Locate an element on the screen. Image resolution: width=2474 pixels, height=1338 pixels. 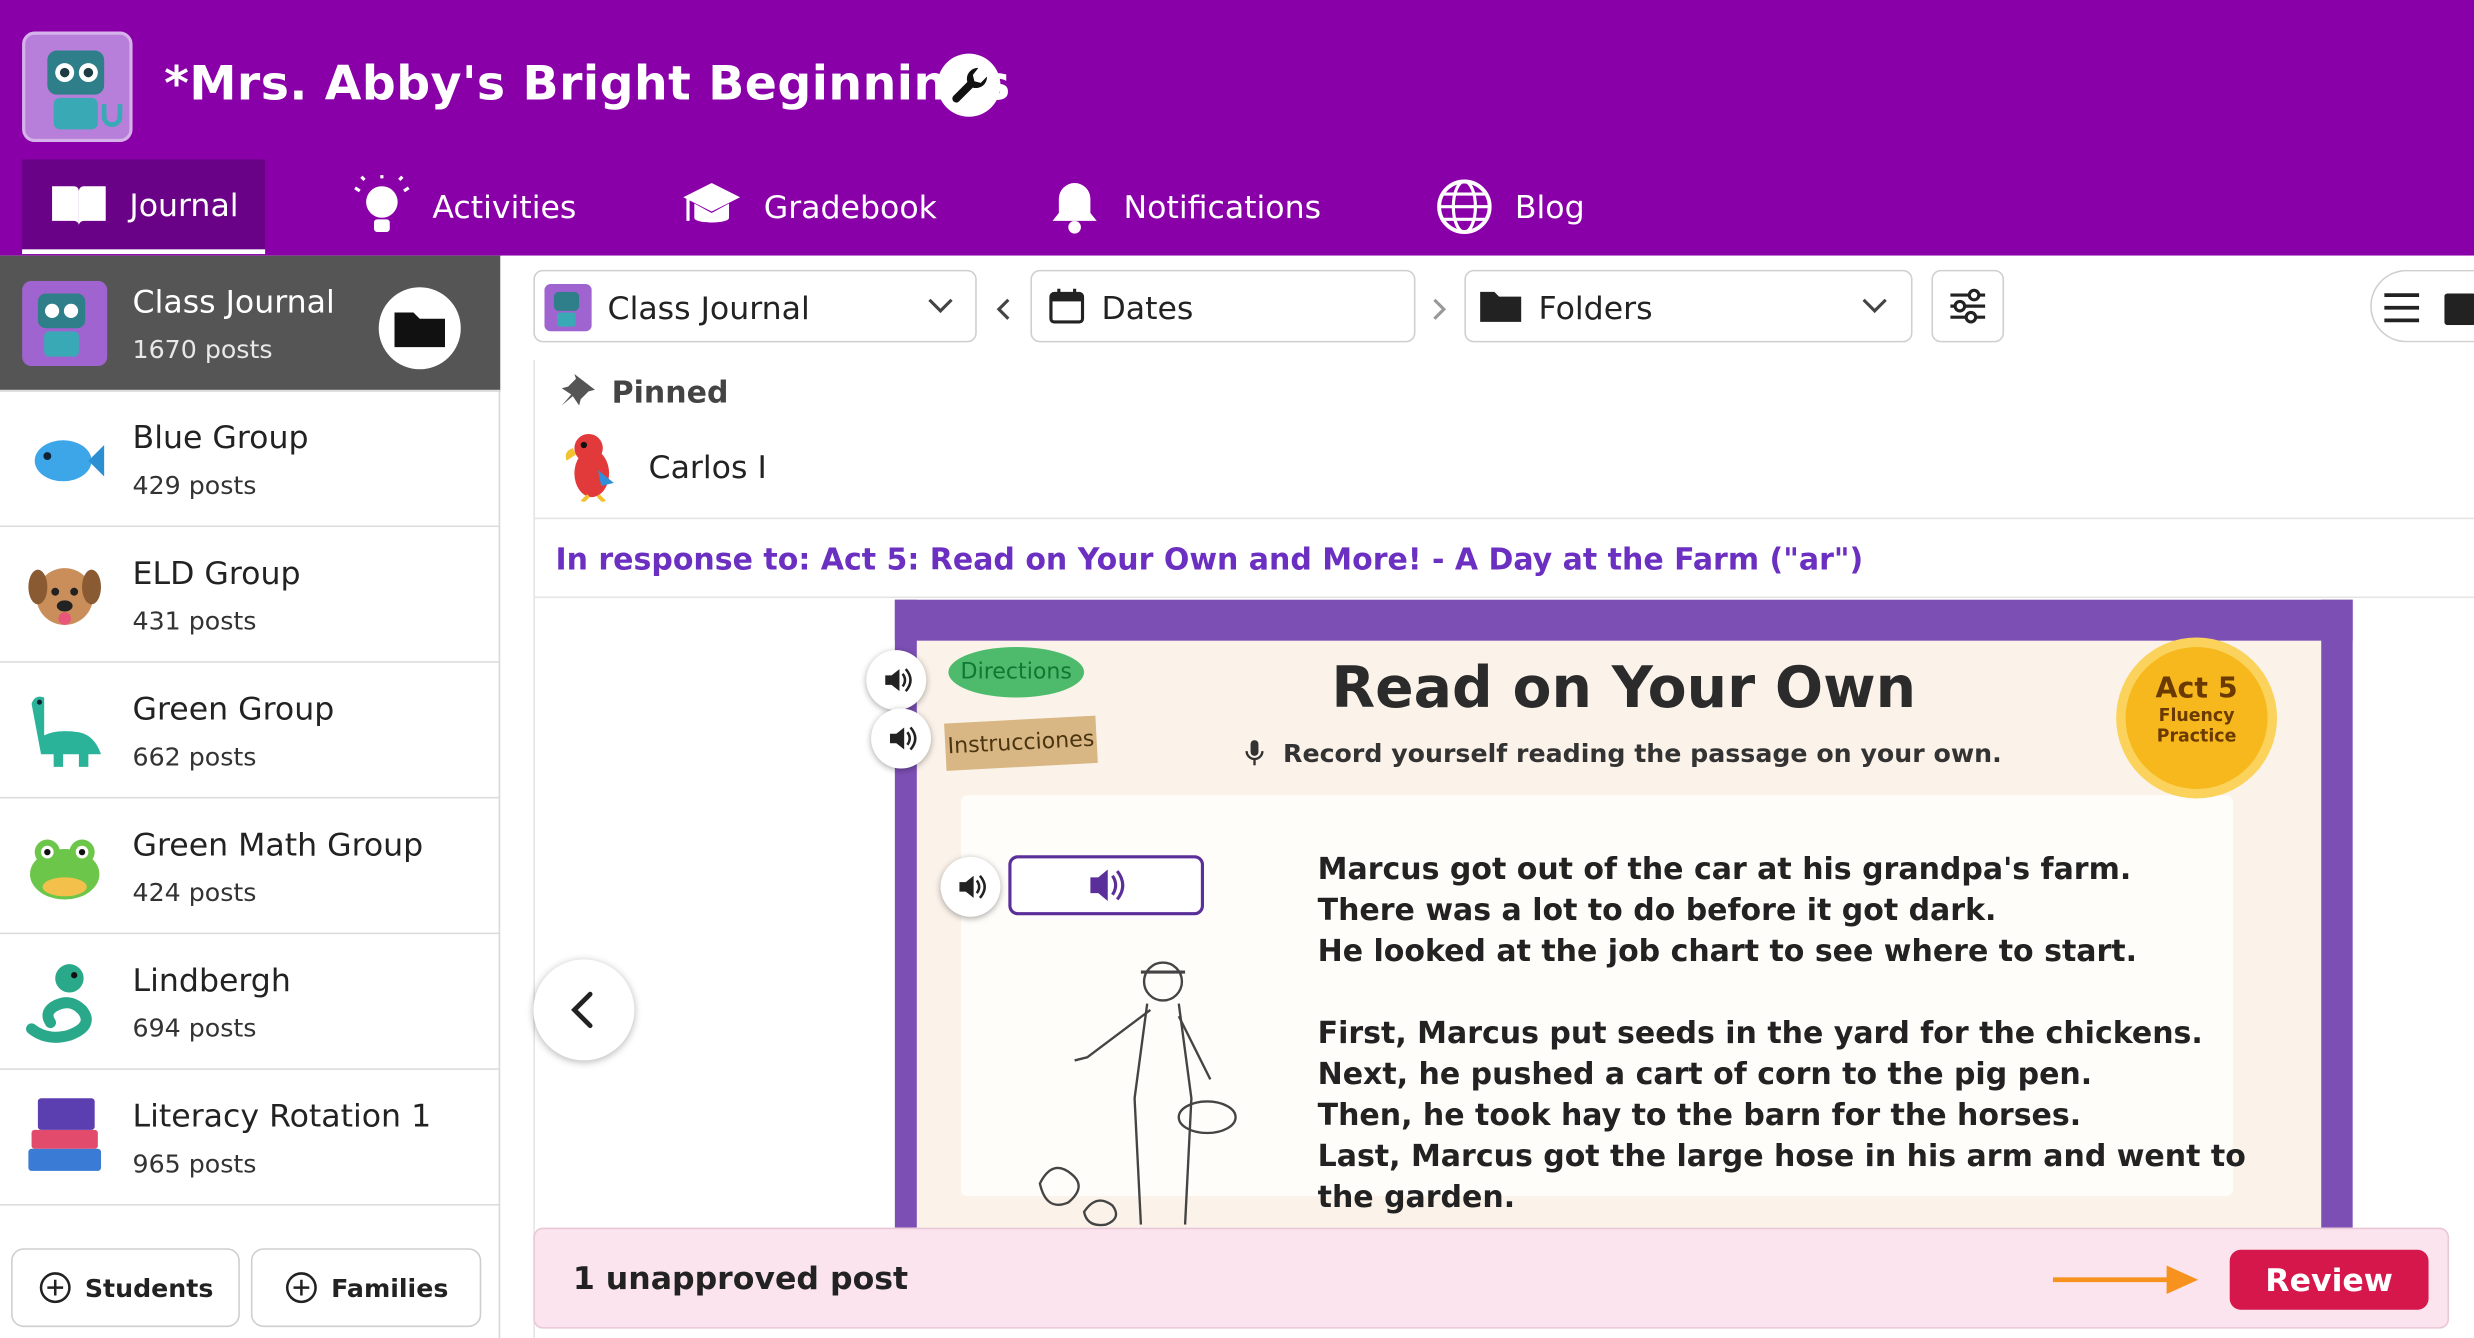
instructions-audio-button is located at coordinates (901, 738).